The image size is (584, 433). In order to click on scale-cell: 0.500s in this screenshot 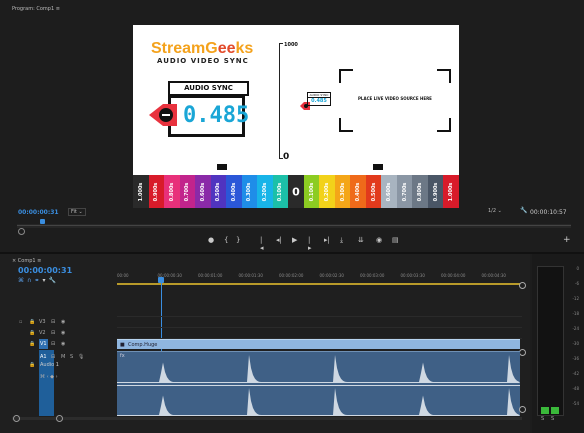, I will do `click(218, 191)`.